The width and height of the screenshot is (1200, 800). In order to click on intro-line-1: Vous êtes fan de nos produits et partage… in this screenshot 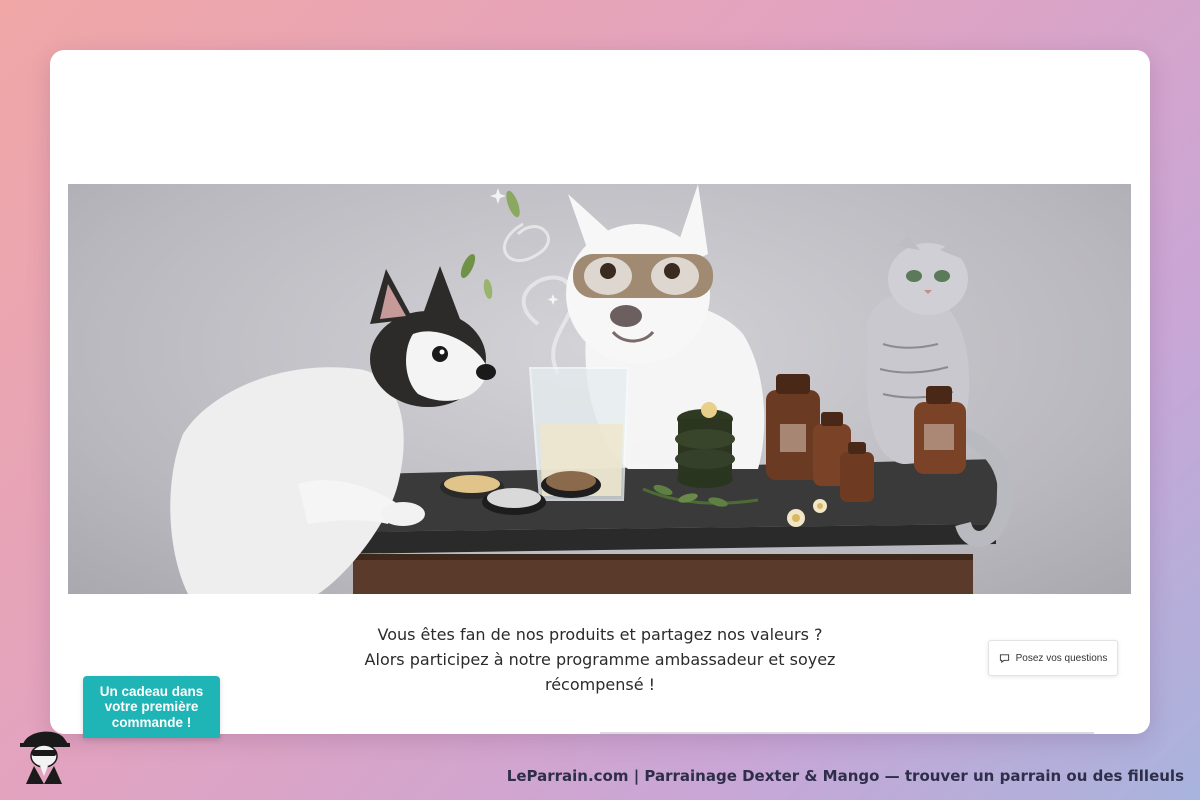, I will do `click(600, 634)`.